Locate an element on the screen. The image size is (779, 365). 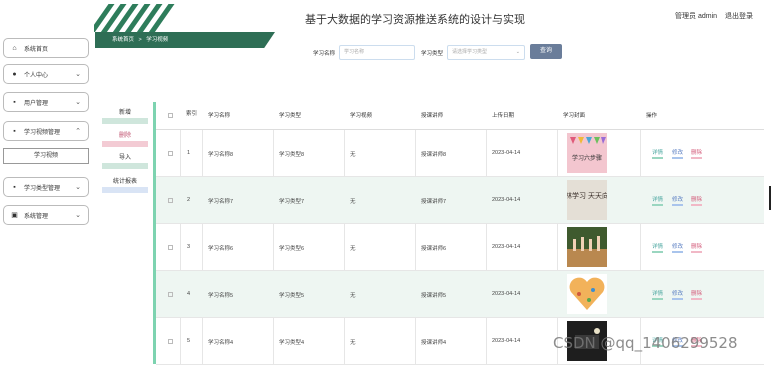
search-button: 查询 is located at coordinates (546, 51).